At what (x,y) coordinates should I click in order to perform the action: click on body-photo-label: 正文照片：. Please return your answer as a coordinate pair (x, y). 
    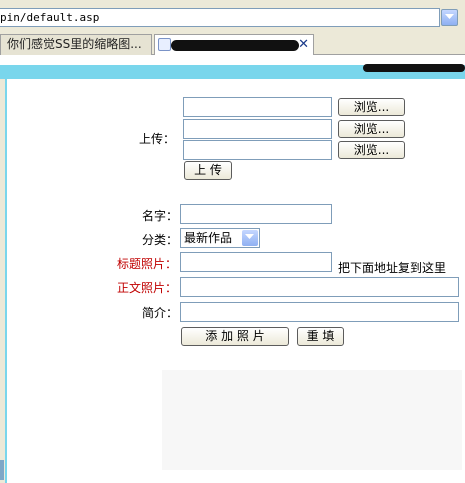
    Looking at the image, I should click on (147, 288).